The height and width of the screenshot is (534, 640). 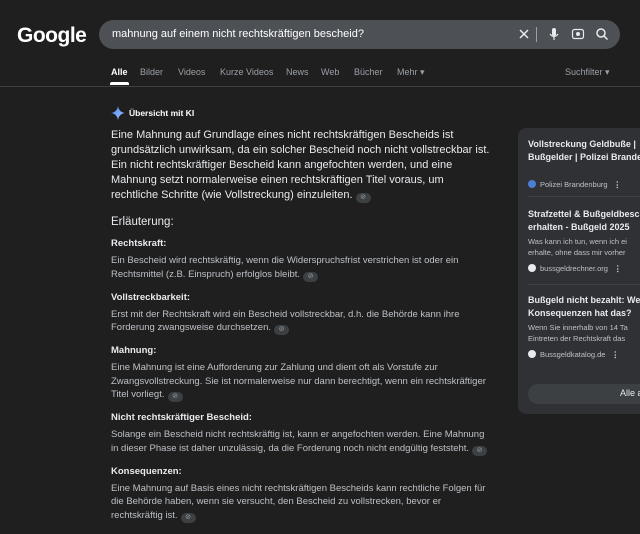 What do you see at coordinates (574, 268) in the screenshot?
I see `source-name: bussgeldrechner.org` at bounding box center [574, 268].